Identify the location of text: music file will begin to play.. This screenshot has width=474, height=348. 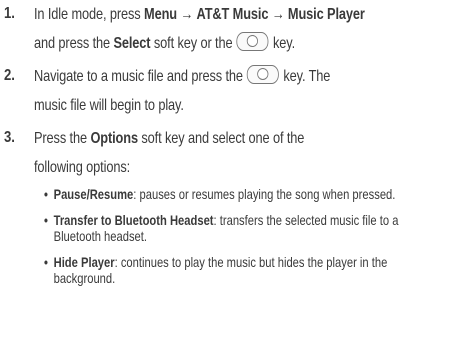
(109, 105).